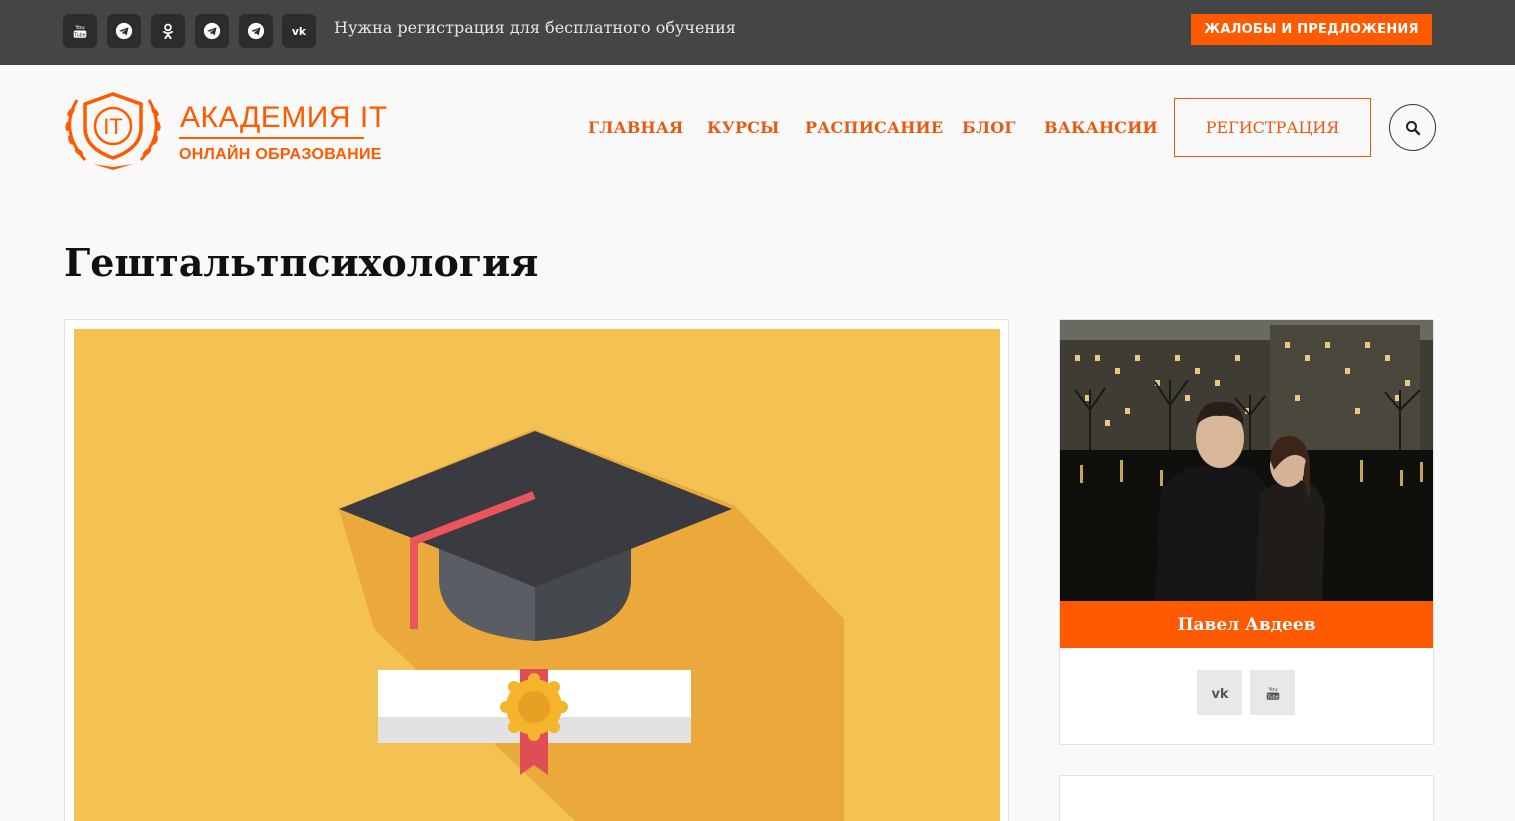 This screenshot has height=821, width=1515. I want to click on author-card: Павел Авдеев vk You Tube, so click(1246, 532).